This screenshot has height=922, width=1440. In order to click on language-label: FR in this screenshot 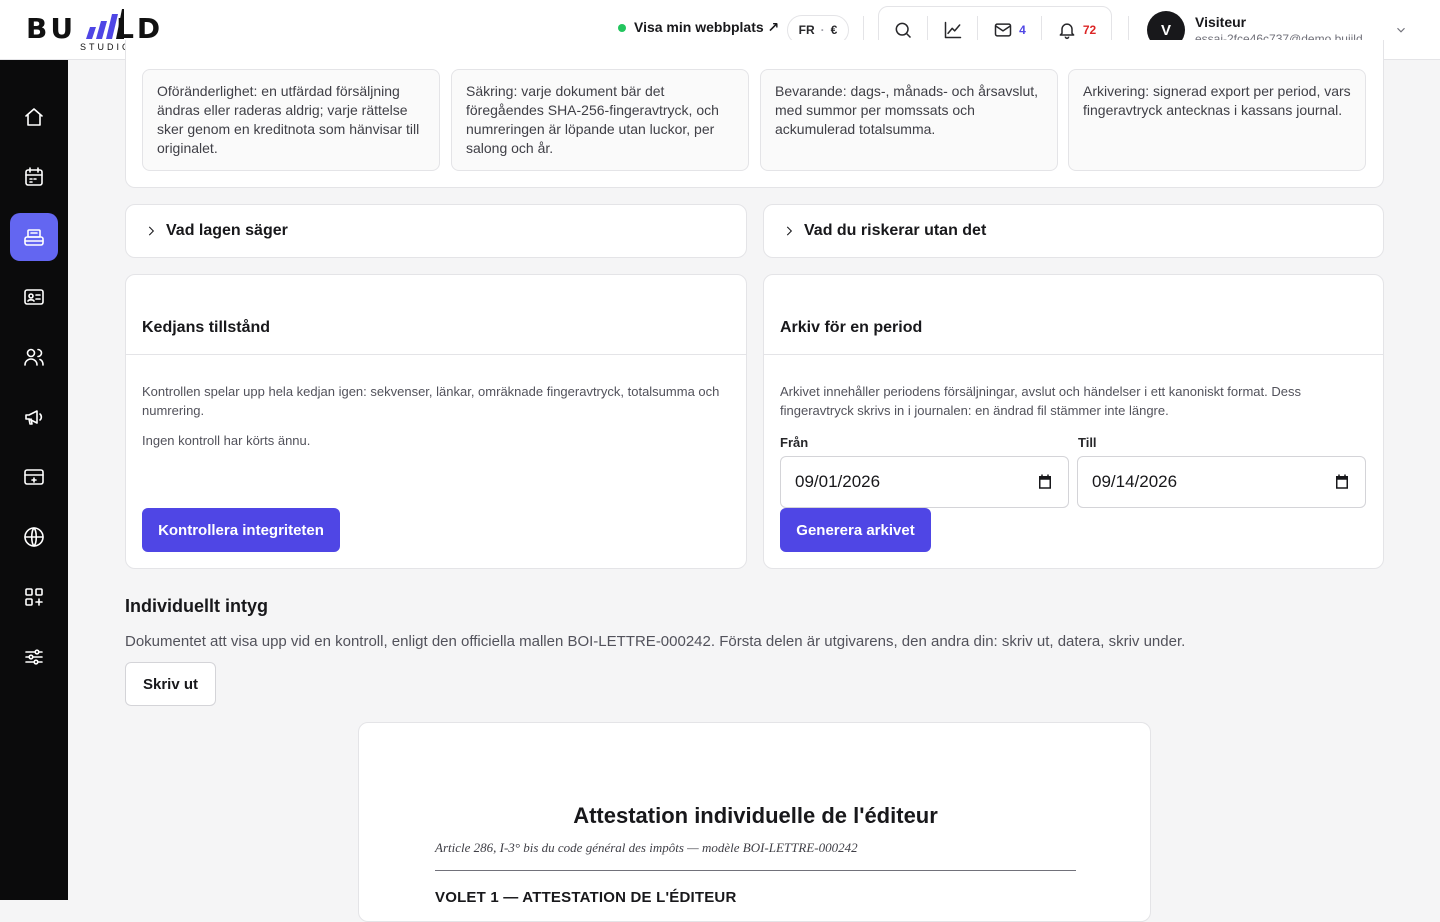, I will do `click(806, 30)`.